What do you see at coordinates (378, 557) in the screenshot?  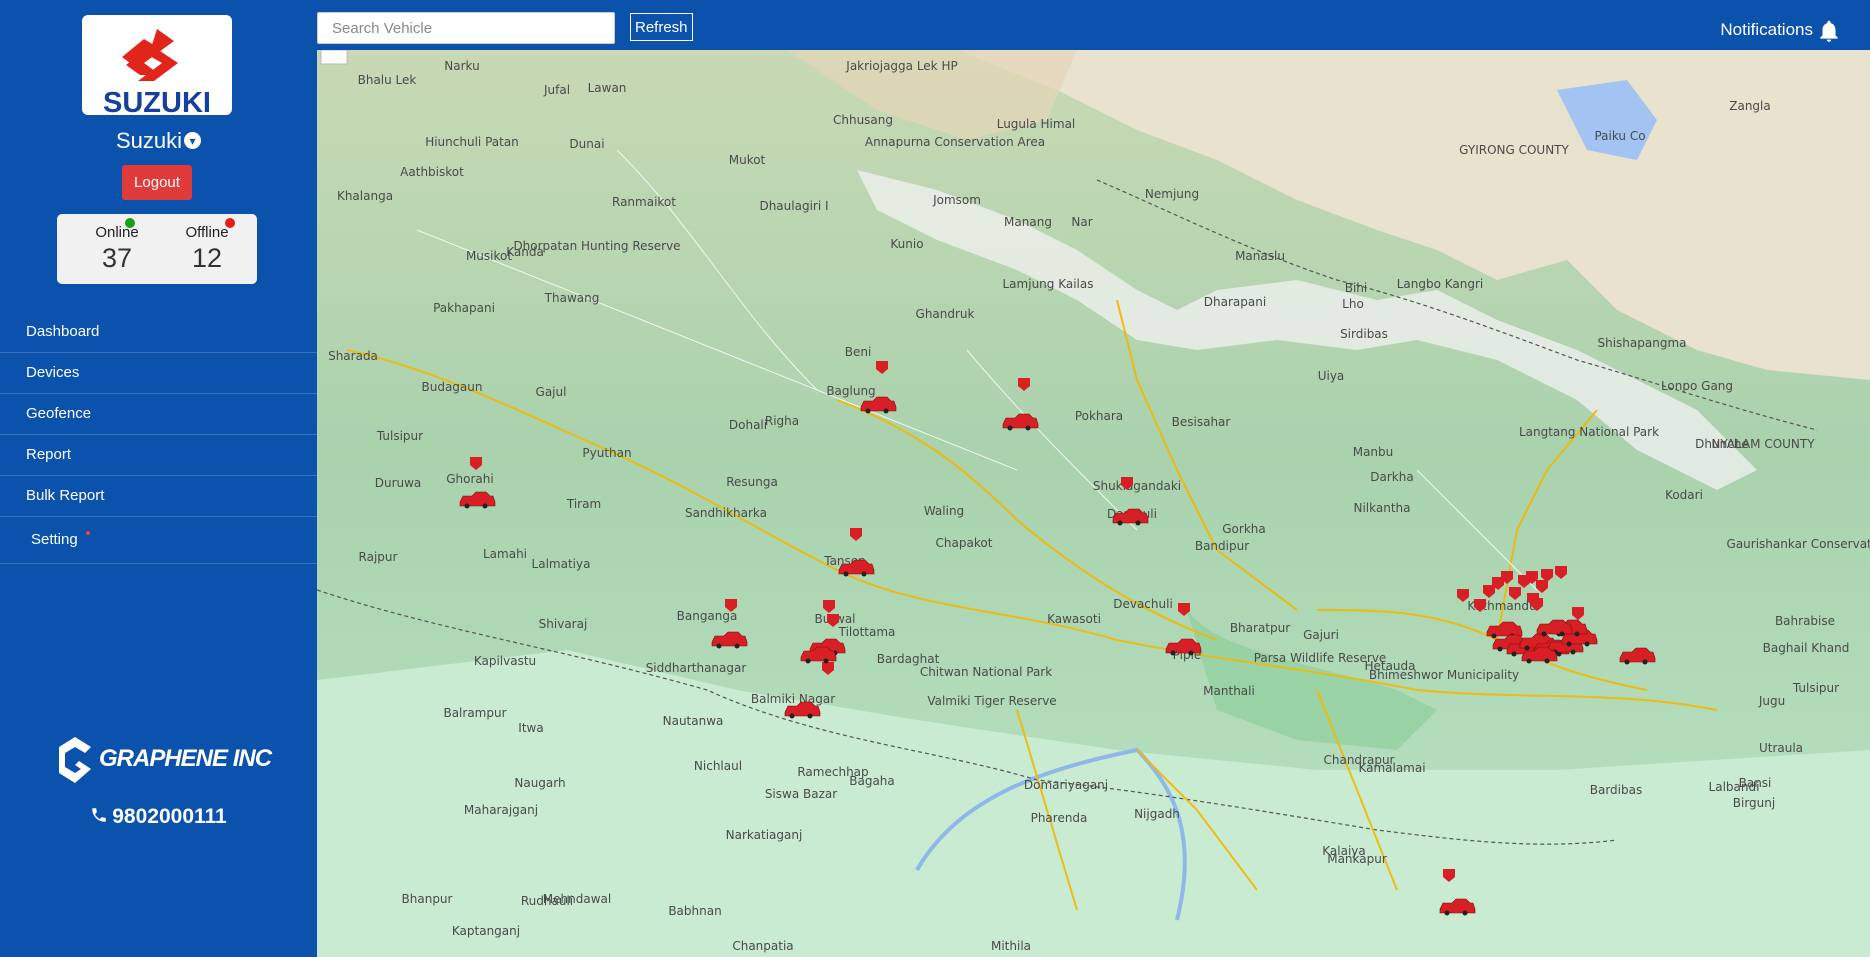 I see `map-place-label: Rajpur` at bounding box center [378, 557].